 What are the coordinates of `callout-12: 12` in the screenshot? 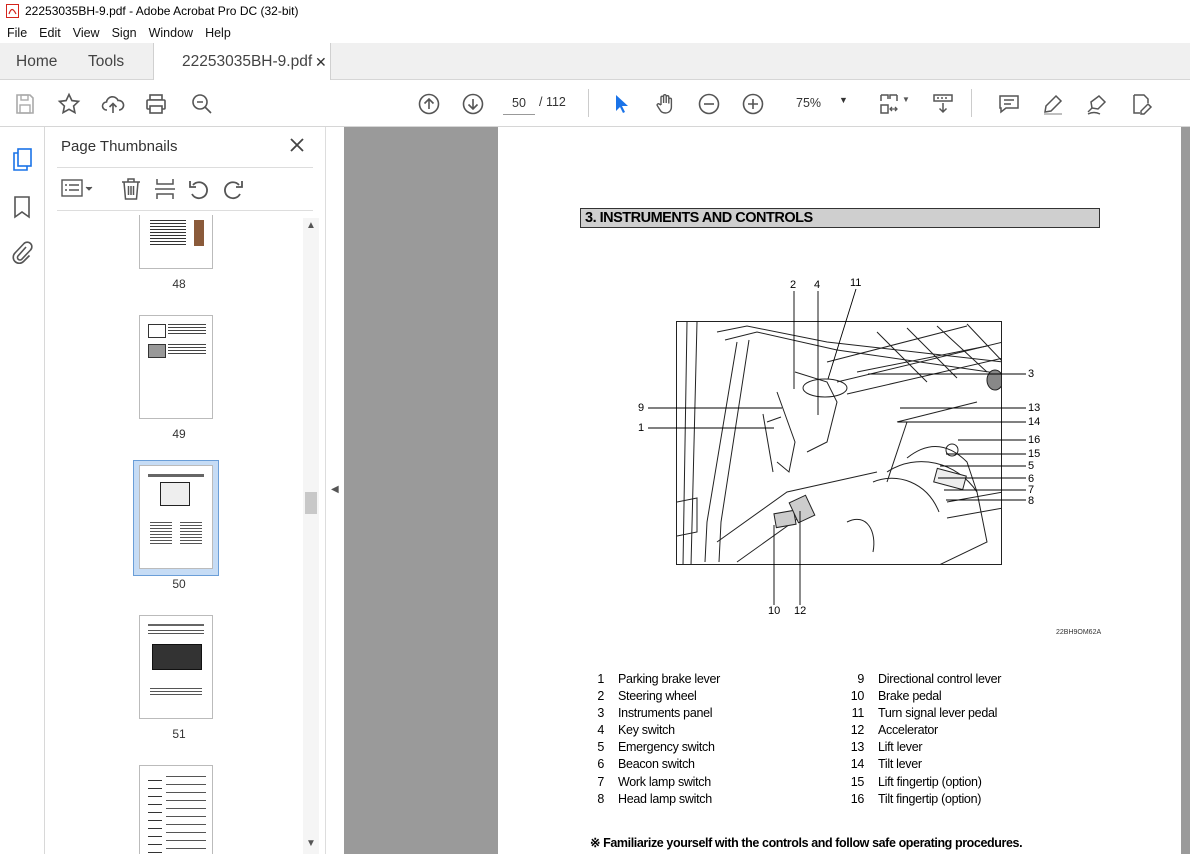 It's located at (800, 611).